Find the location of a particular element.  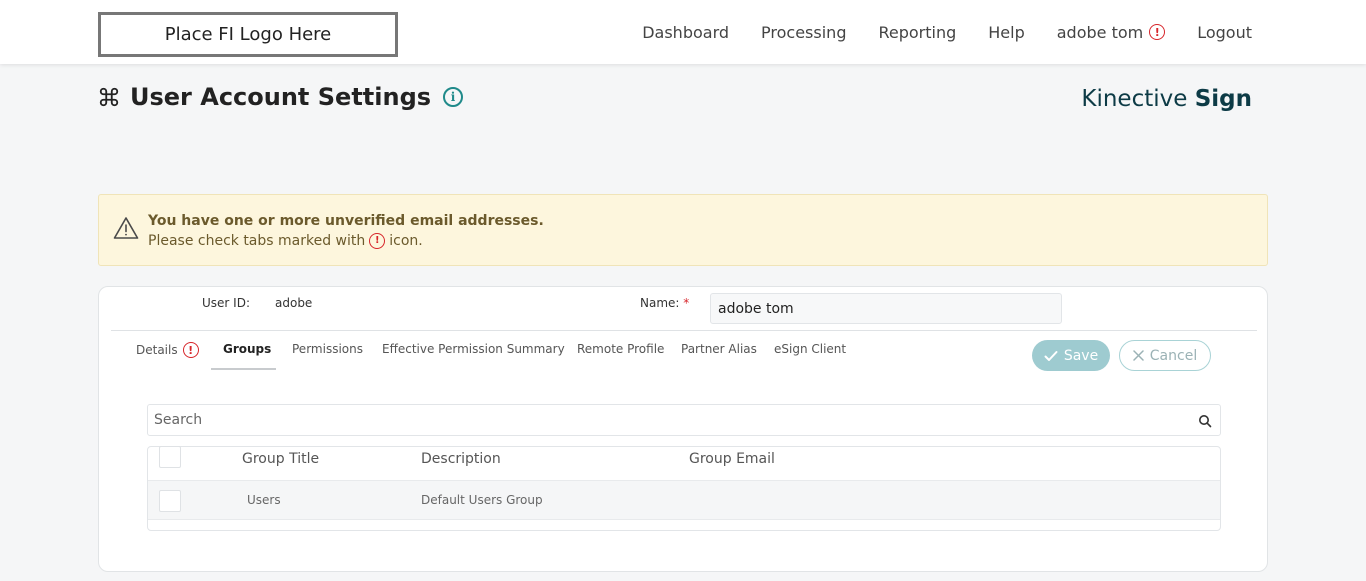

tab-effective-permission-summary: Effective Permission Summary is located at coordinates (473, 349).